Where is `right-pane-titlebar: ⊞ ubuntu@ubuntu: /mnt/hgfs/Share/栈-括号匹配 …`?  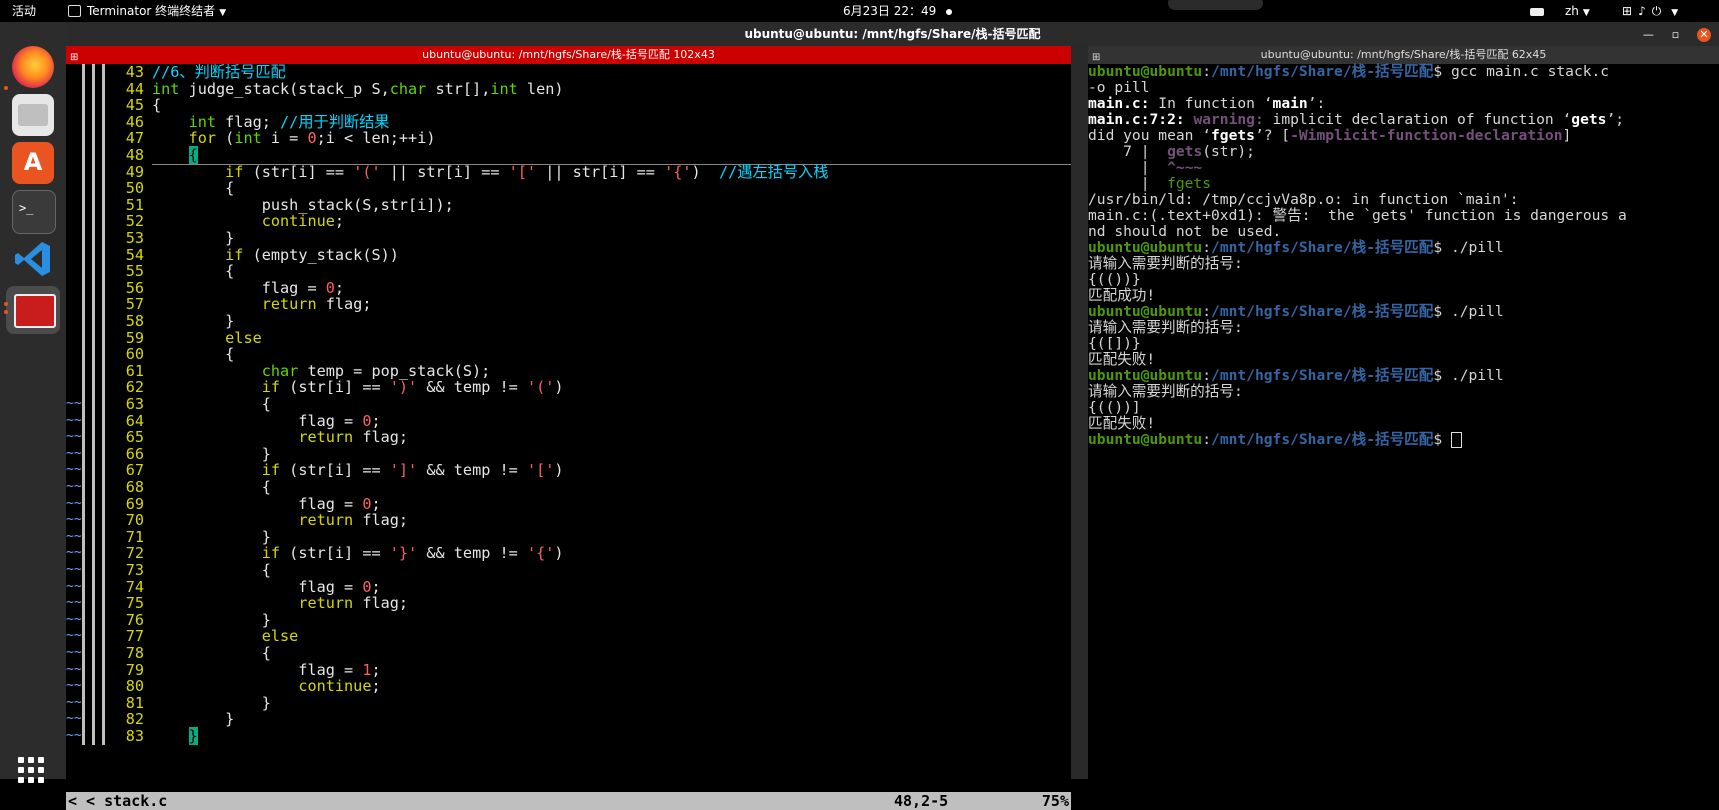 right-pane-titlebar: ⊞ ubuntu@ubuntu: /mnt/hgfs/Share/栈-括号匹配 … is located at coordinates (1403, 55).